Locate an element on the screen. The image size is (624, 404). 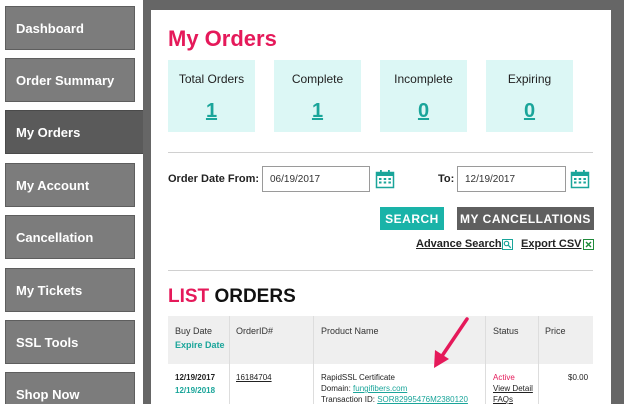
row-product-name: RapidSSL Certificate is located at coordinates (358, 377).